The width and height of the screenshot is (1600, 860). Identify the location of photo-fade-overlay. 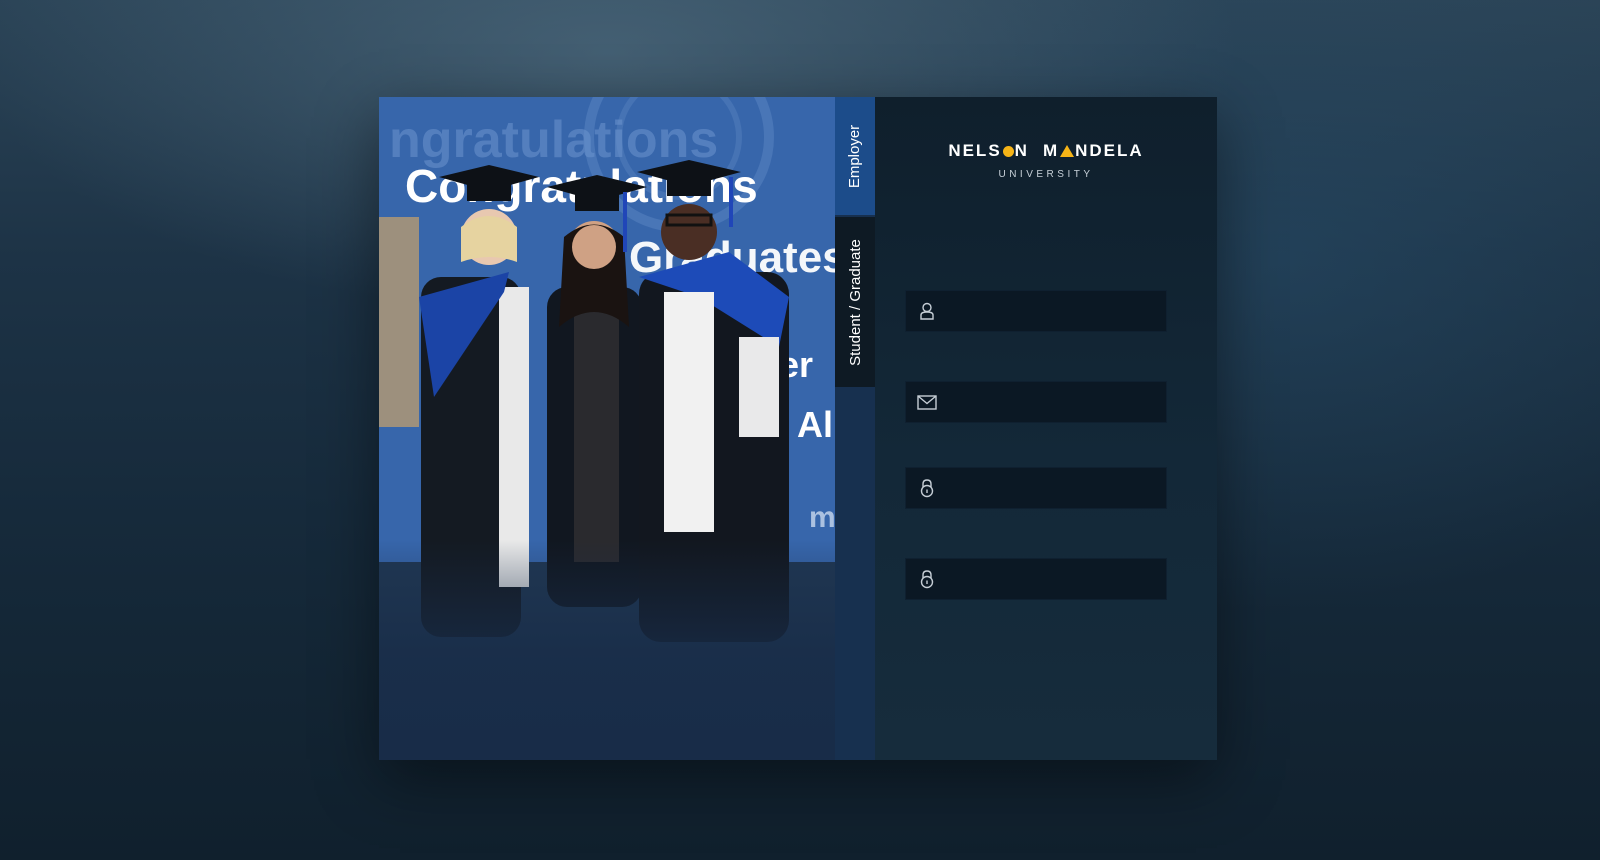
(607, 650).